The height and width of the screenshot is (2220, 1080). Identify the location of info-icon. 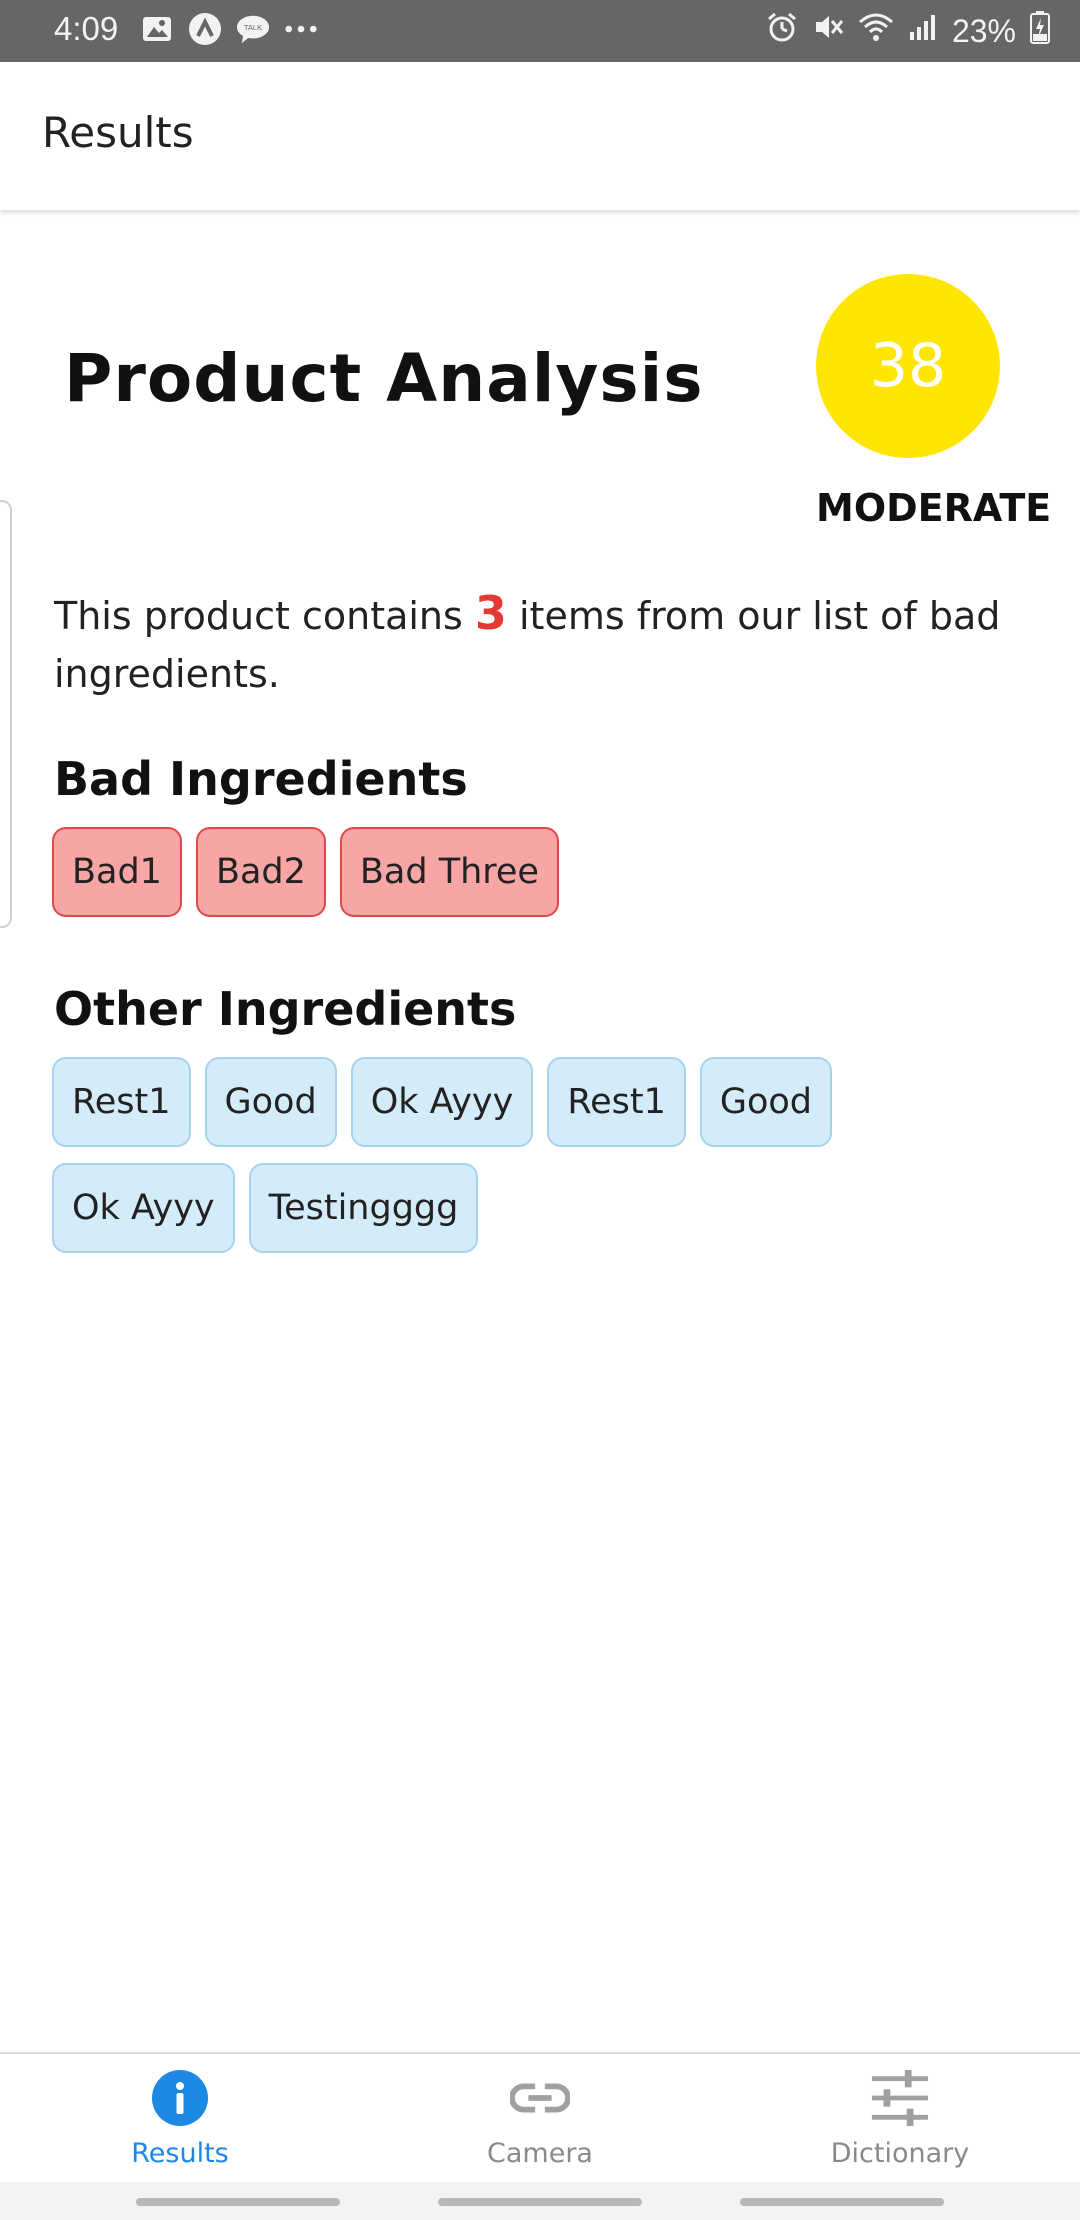
(180, 2098).